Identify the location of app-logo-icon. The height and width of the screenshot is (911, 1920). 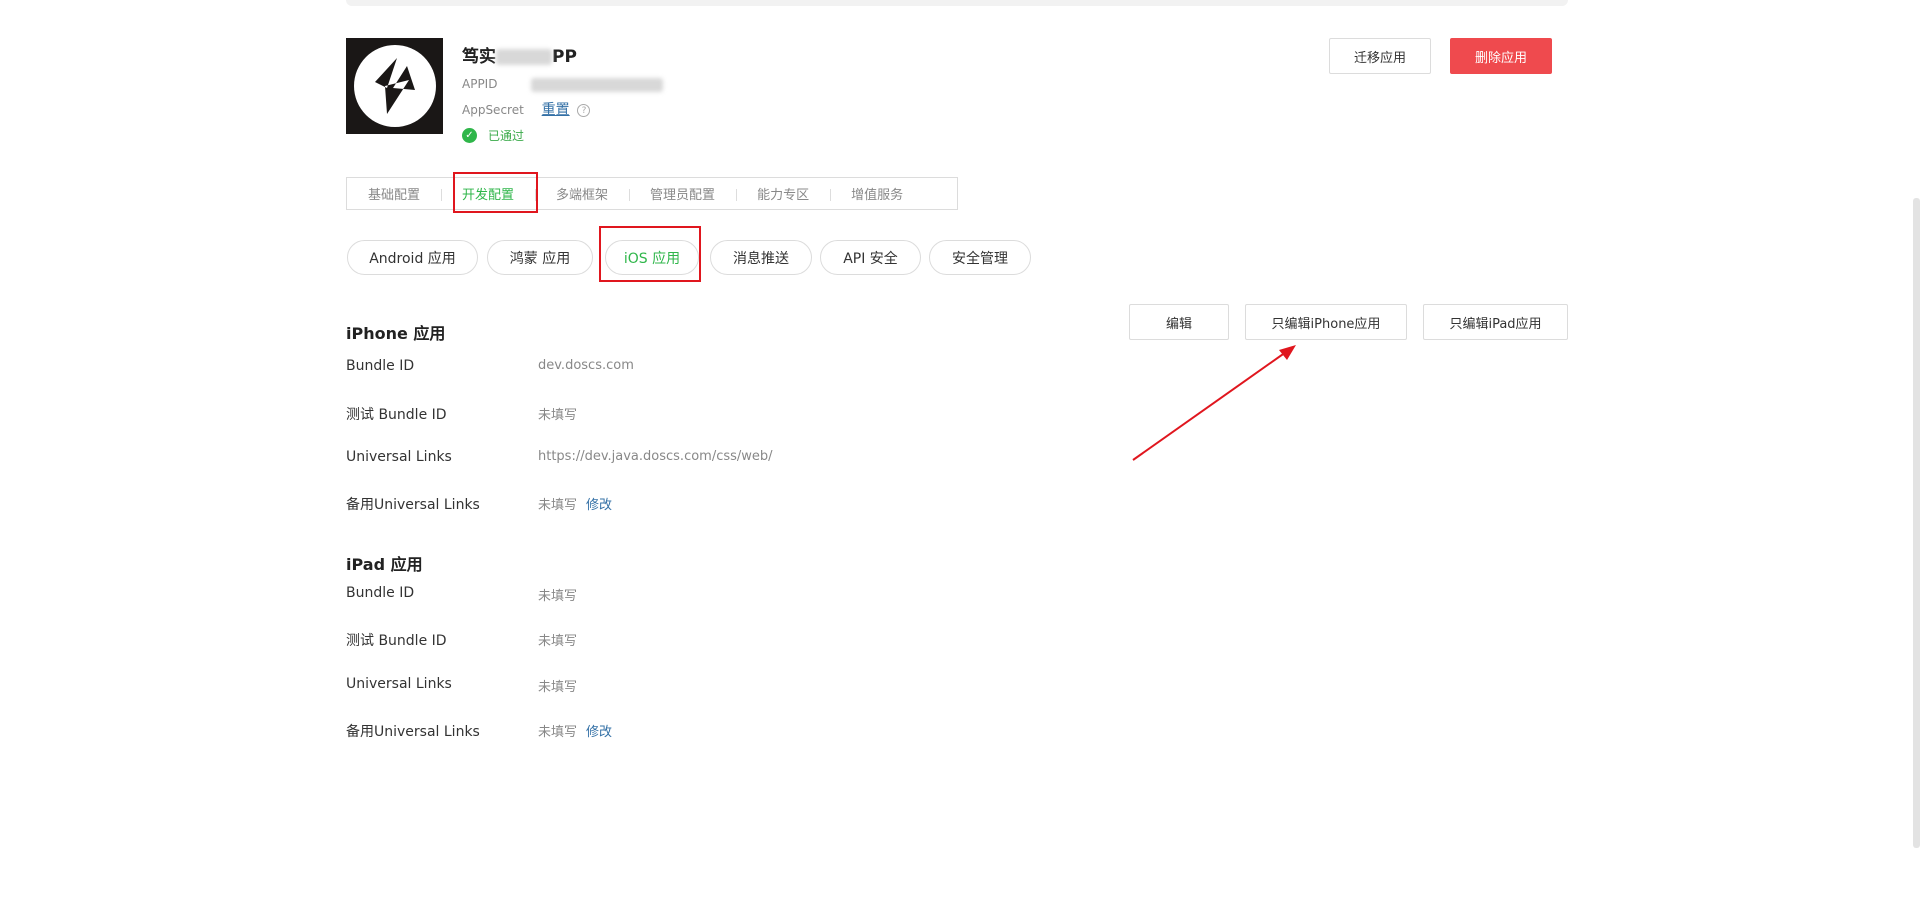
(394, 86).